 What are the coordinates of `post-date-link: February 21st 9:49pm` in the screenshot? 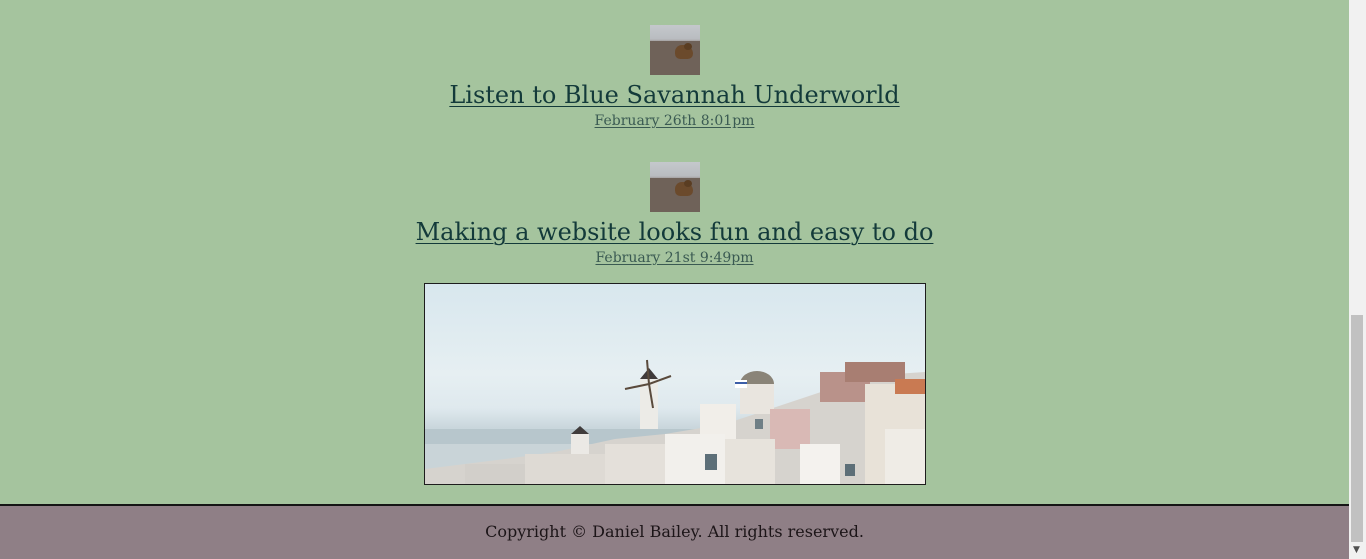 It's located at (674, 258).